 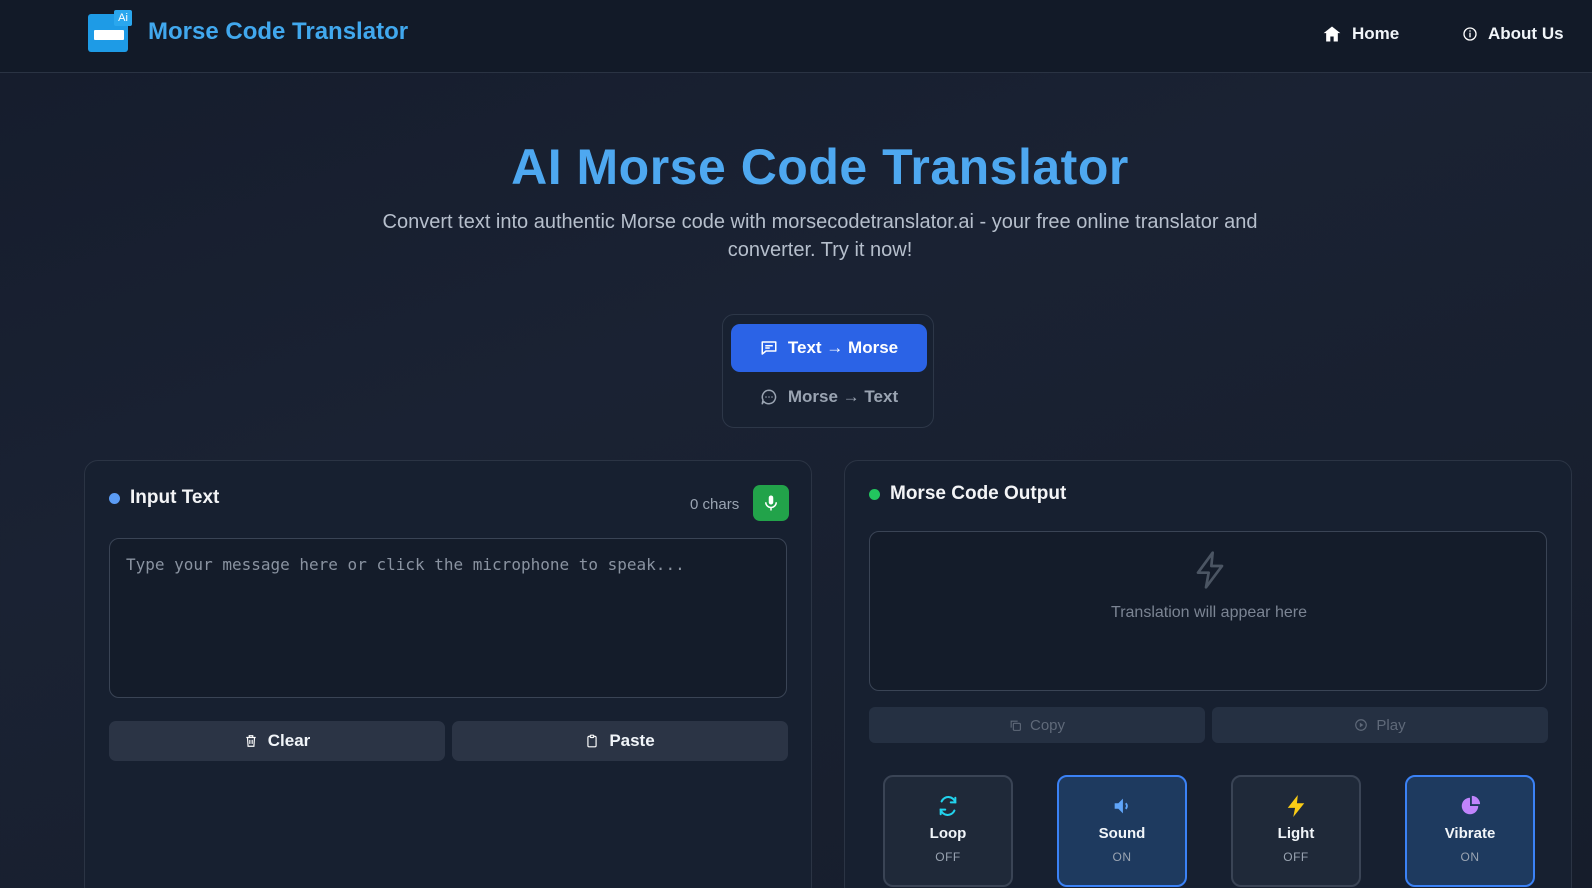 I want to click on morse-output: Translation will appear here, so click(x=1208, y=611).